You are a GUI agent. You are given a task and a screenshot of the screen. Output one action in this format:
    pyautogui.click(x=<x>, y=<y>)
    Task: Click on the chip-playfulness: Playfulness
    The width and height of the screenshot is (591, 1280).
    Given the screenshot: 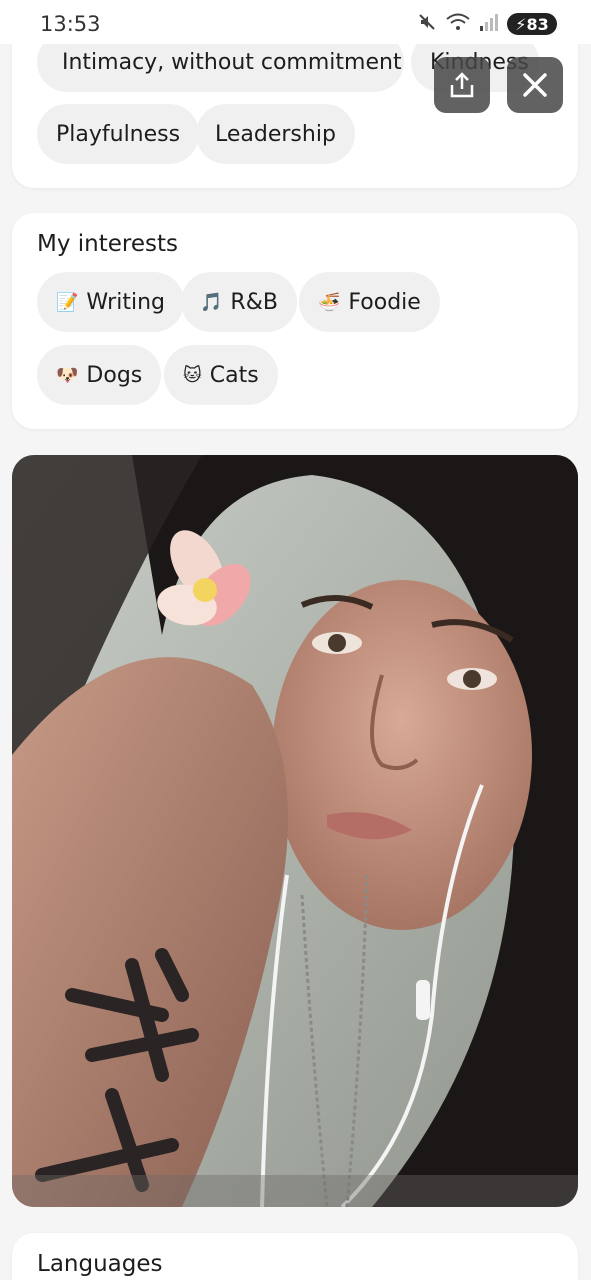 What is the action you would take?
    pyautogui.click(x=118, y=134)
    